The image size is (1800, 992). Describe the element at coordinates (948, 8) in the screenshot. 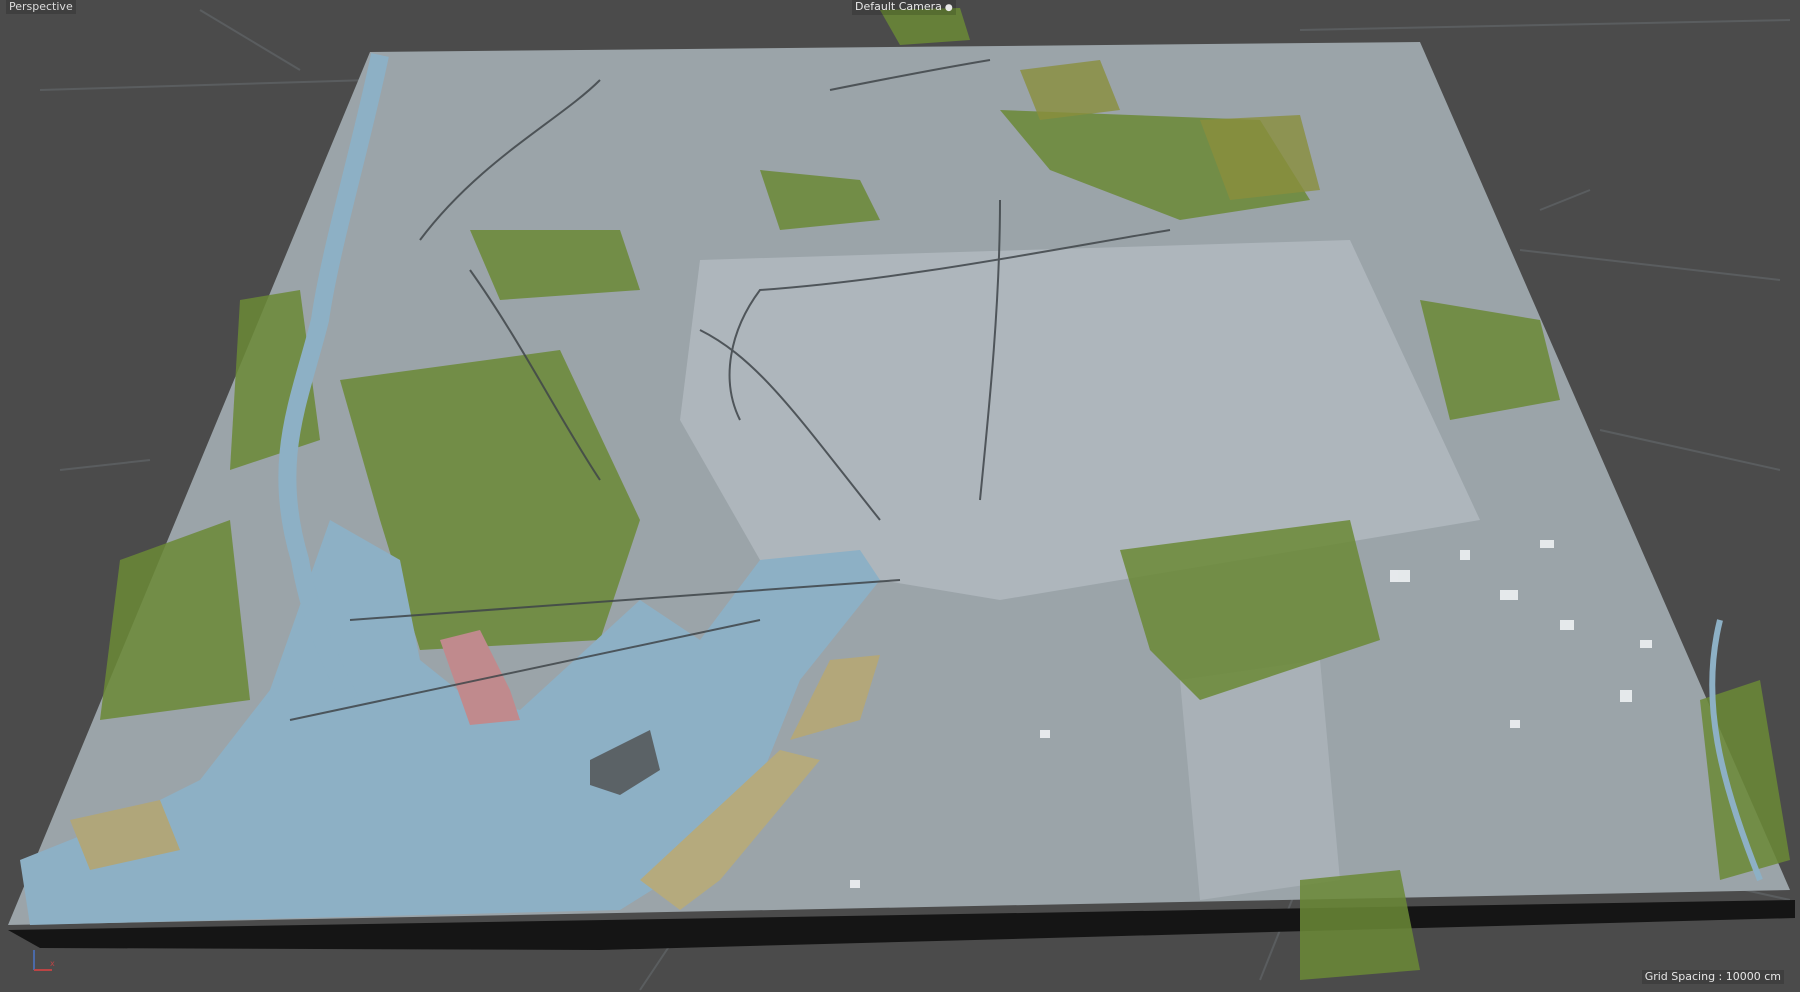

I see `camera-icon: ●` at that location.